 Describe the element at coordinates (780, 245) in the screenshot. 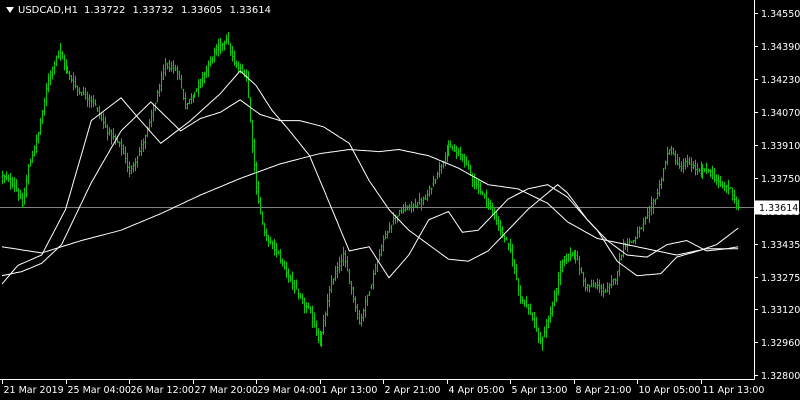

I see `y-tick-label: 1.33435` at that location.